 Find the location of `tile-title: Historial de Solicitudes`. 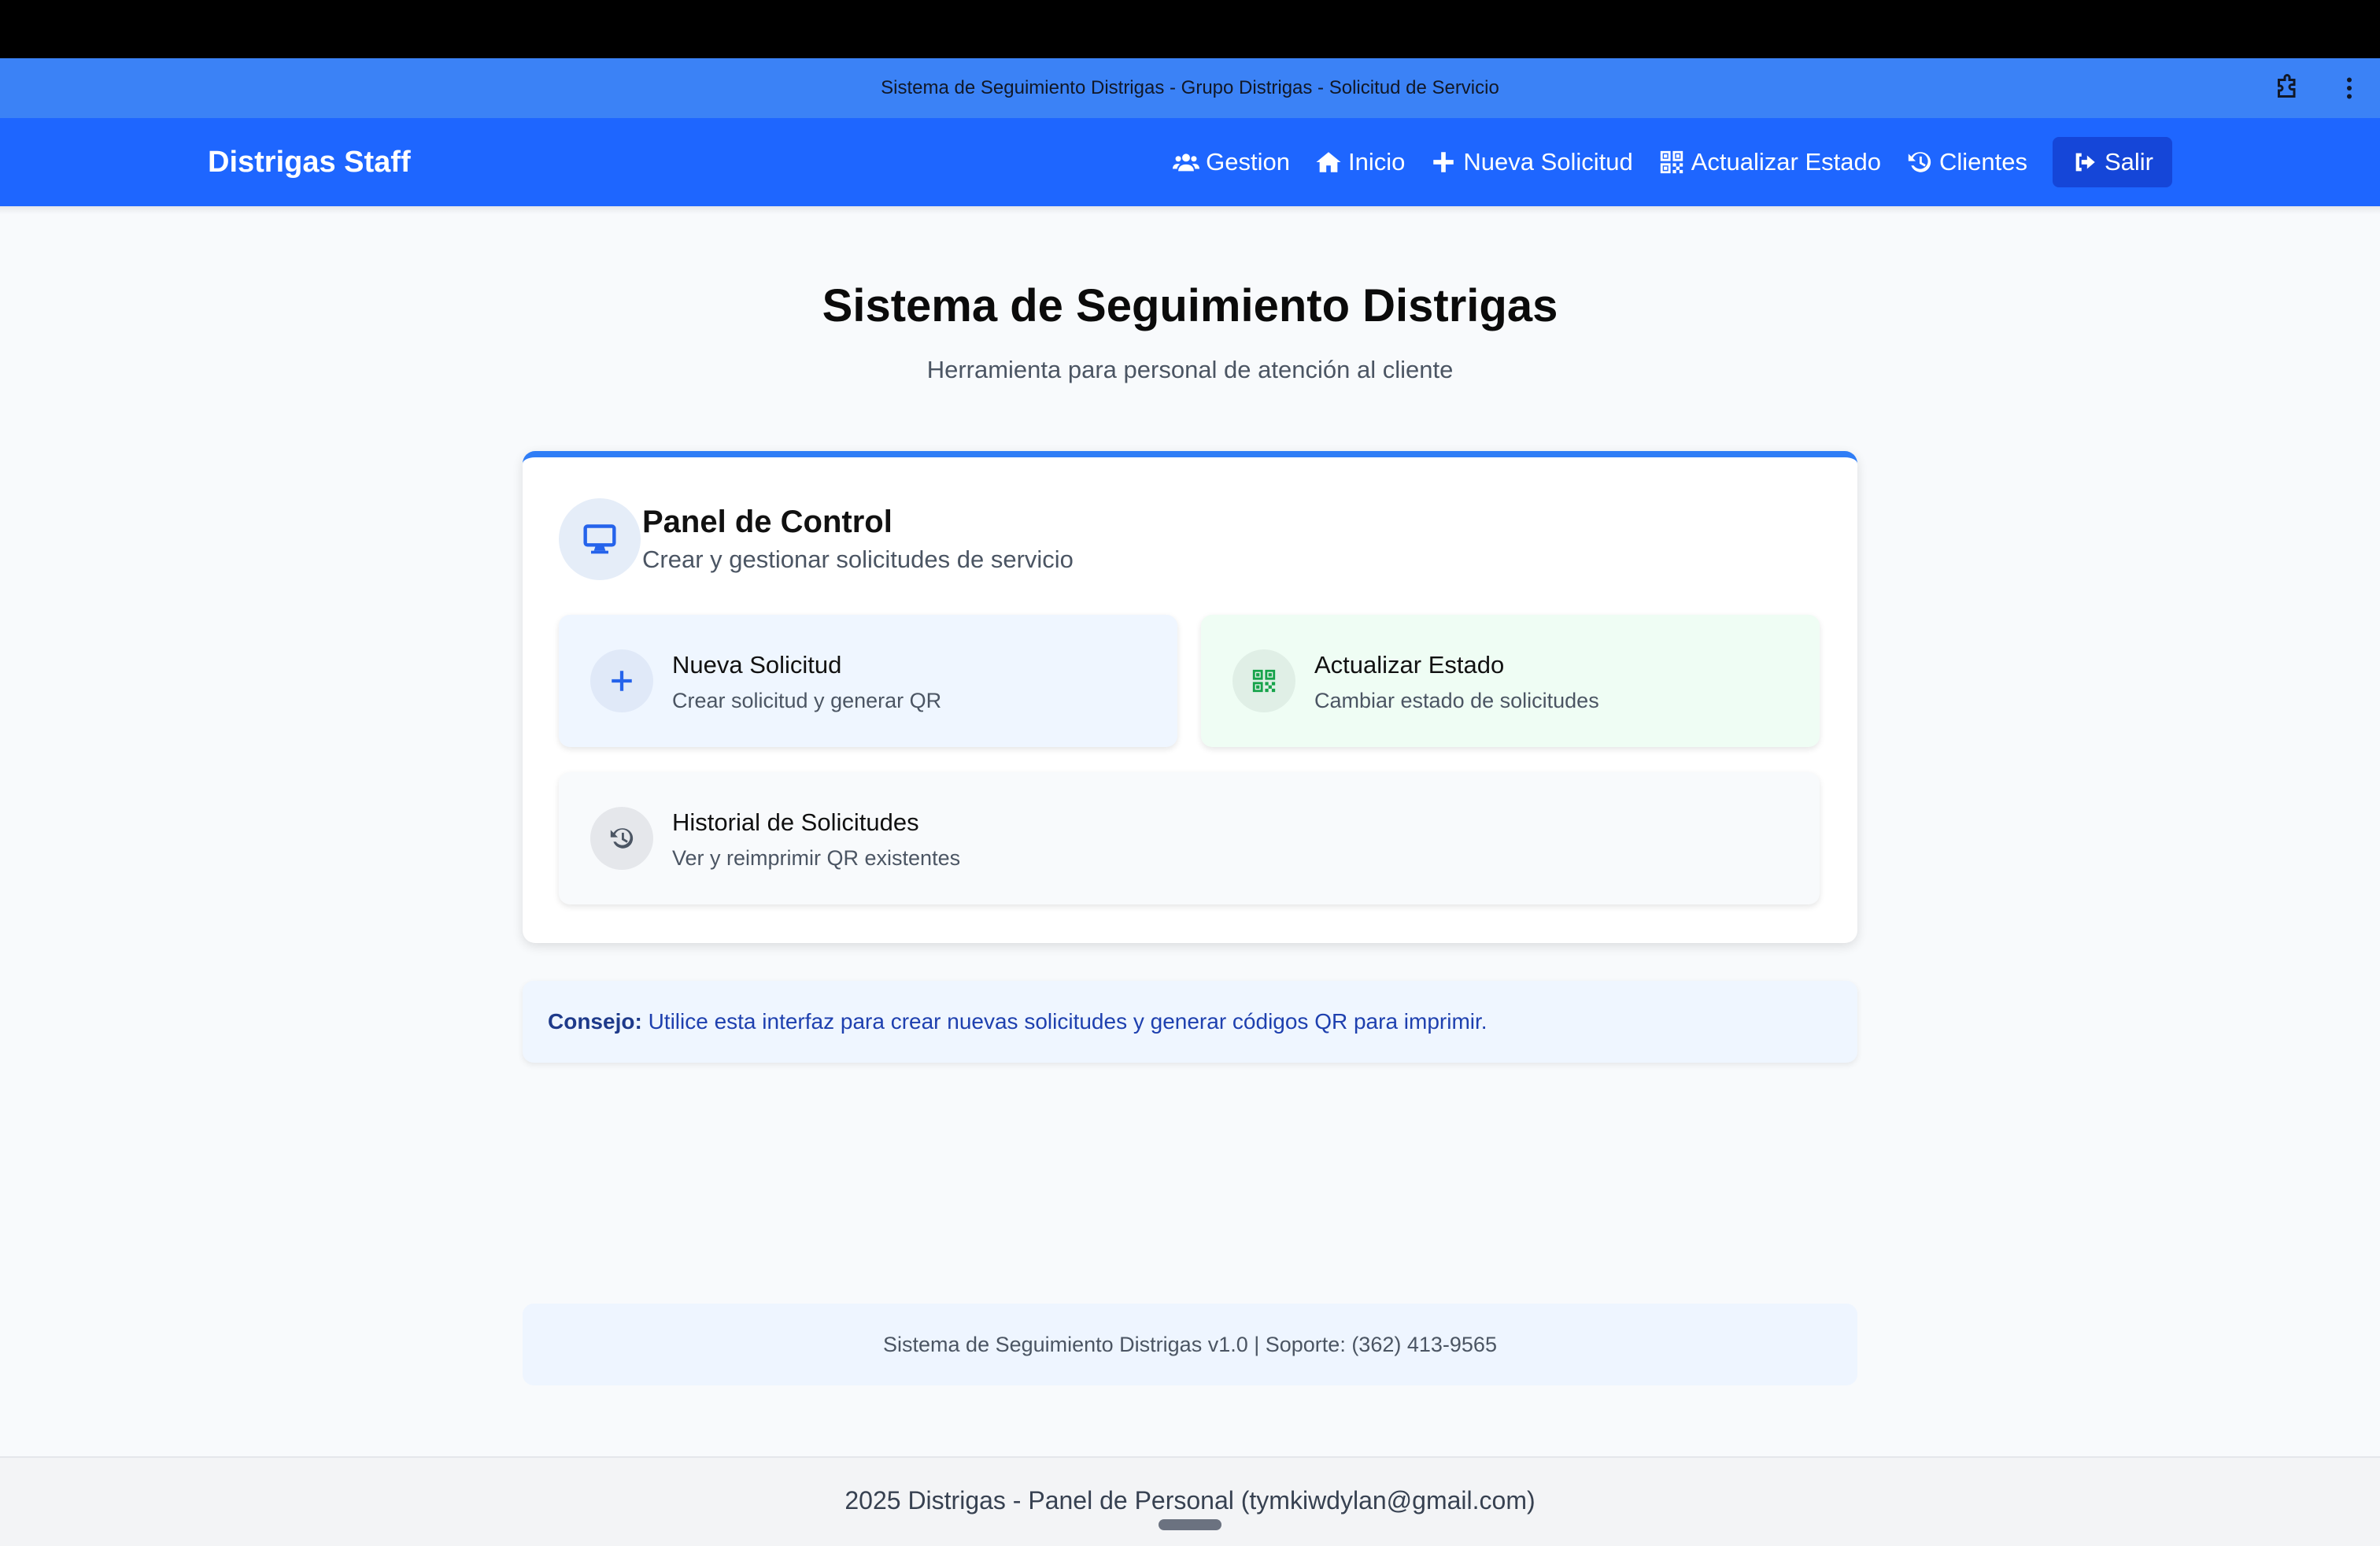

tile-title: Historial de Solicitudes is located at coordinates (795, 822).